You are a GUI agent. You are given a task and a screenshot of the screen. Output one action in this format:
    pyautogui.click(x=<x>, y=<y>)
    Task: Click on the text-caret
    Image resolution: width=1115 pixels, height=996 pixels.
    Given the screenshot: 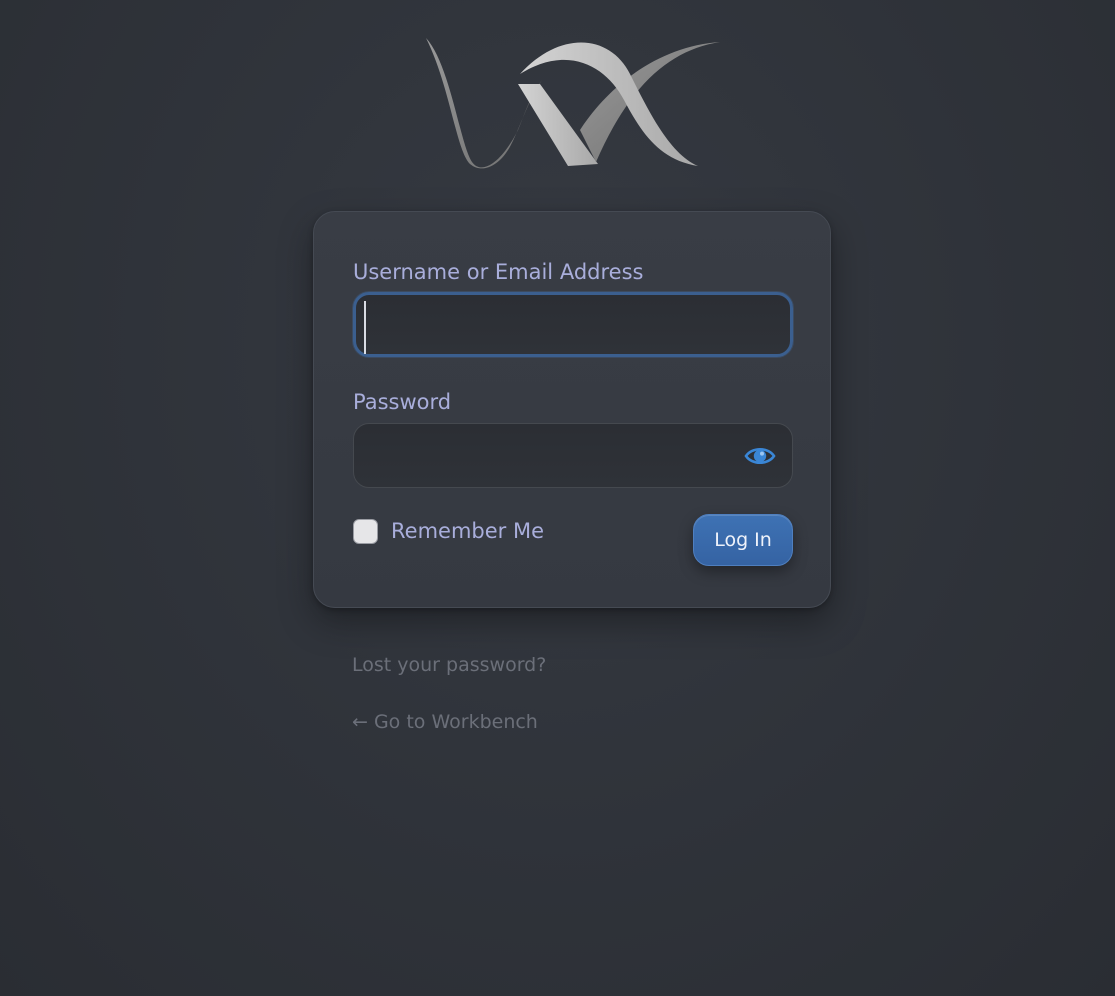 What is the action you would take?
    pyautogui.click(x=365, y=327)
    